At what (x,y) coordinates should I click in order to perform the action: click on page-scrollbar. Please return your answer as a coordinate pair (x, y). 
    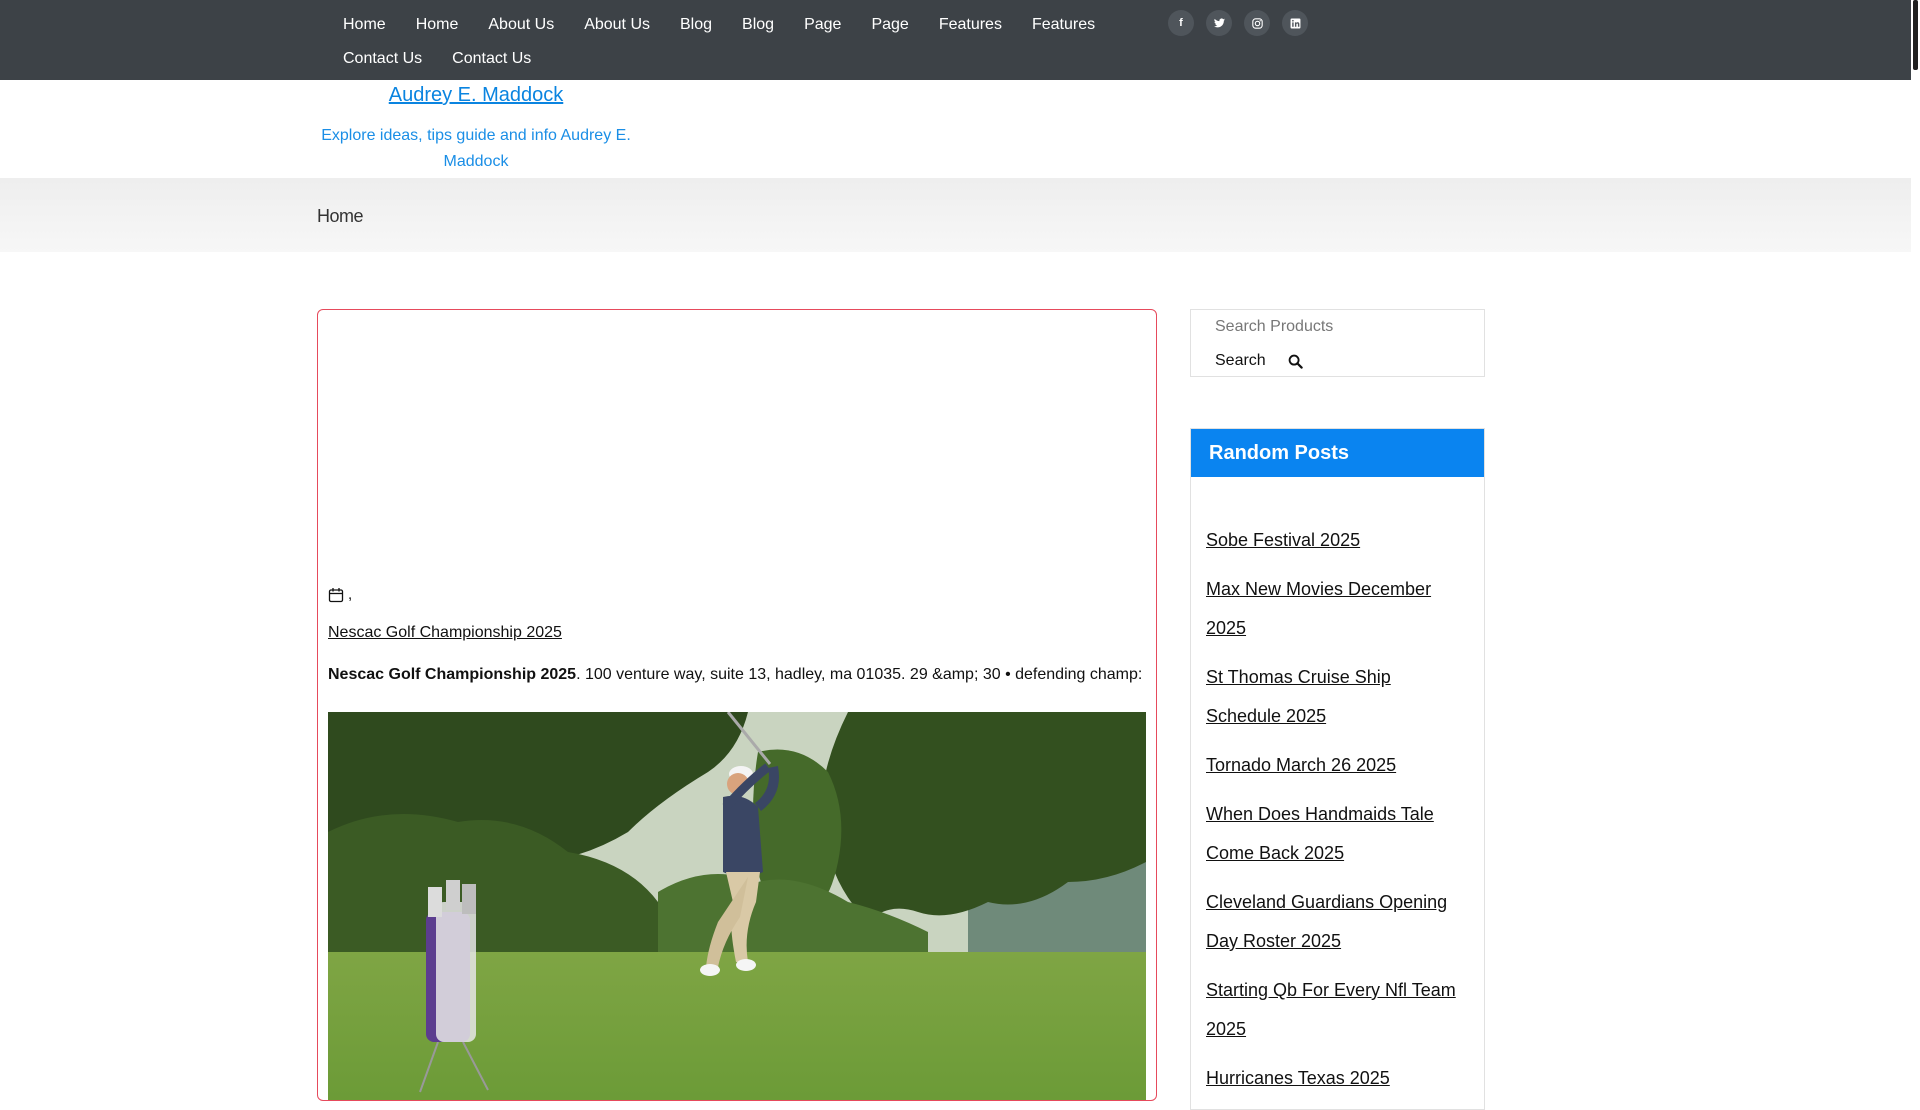
    Looking at the image, I should click on (1915, 540).